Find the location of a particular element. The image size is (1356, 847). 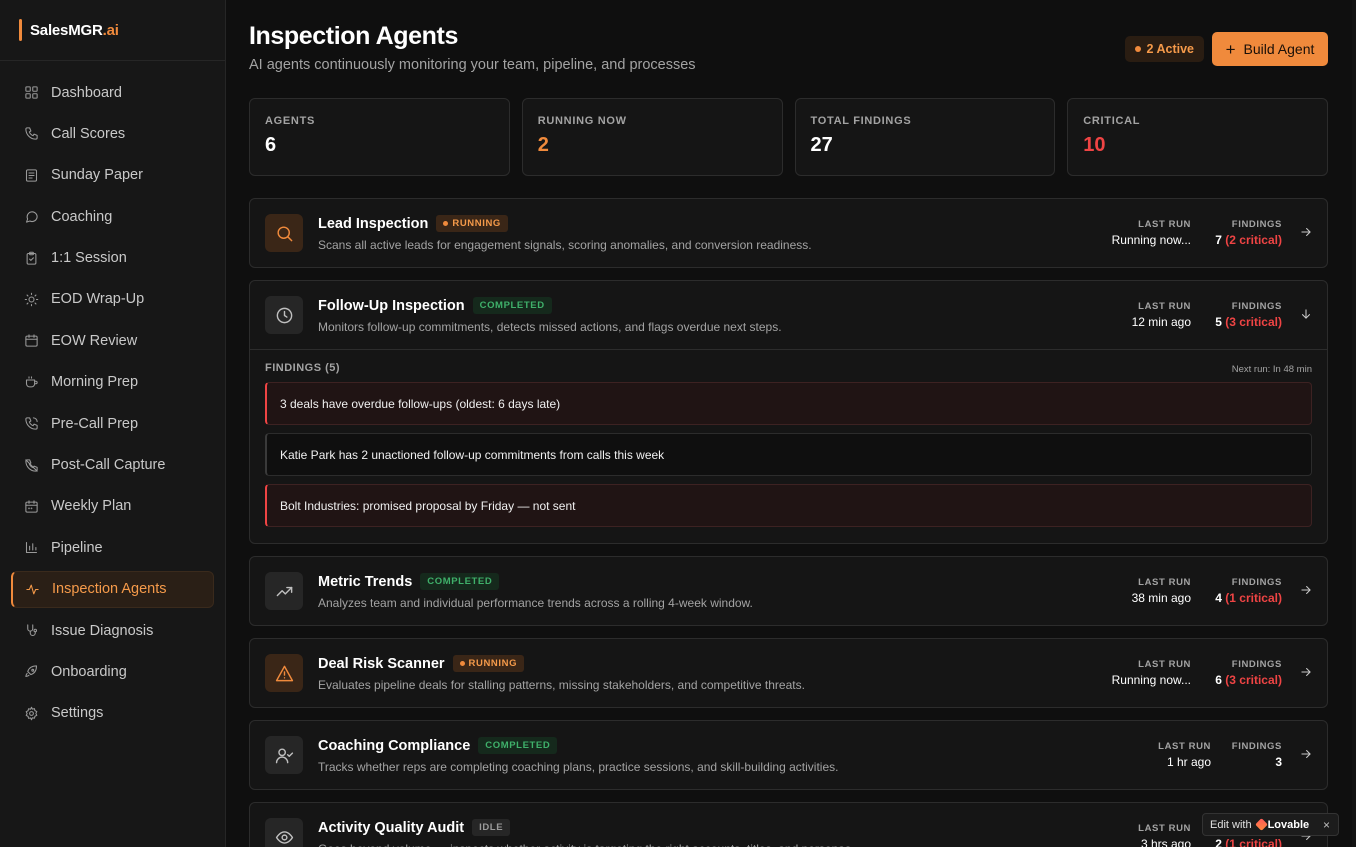

sidebar-item-pre-call-prep: Pre-Call Prep is located at coordinates (112, 423).